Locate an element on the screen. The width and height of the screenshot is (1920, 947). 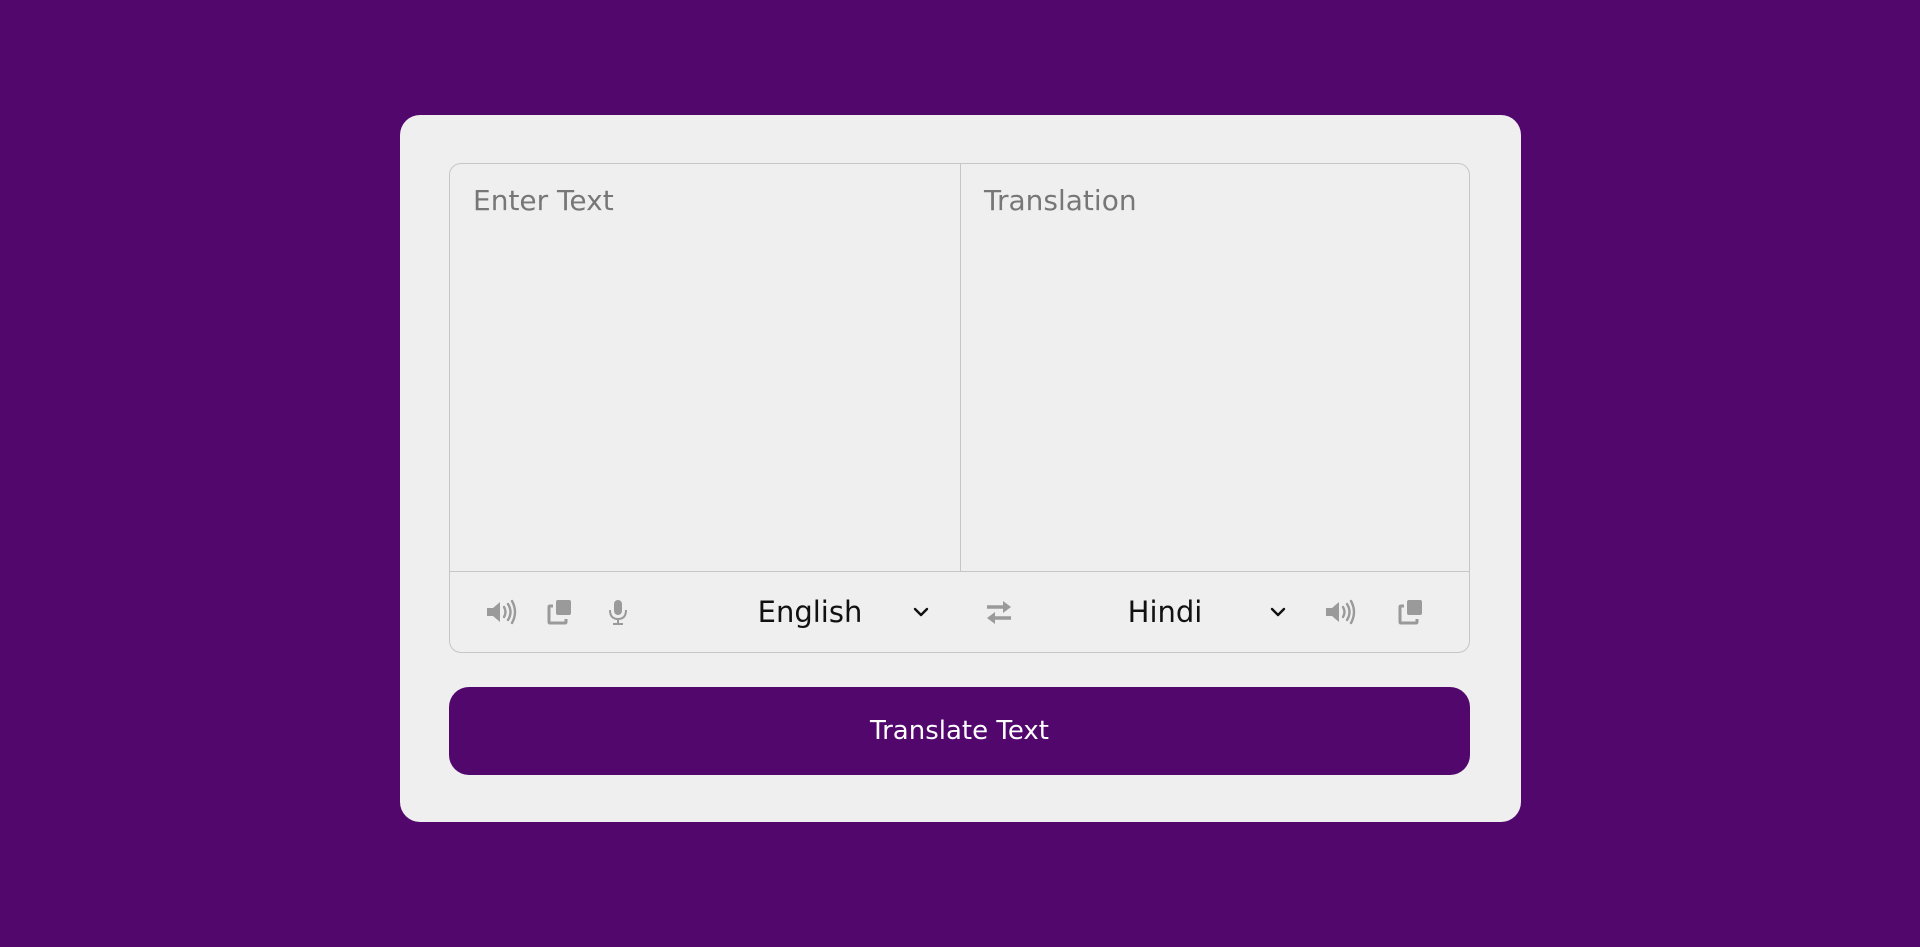
controls-bar: English Hindi is located at coordinates (959, 611).